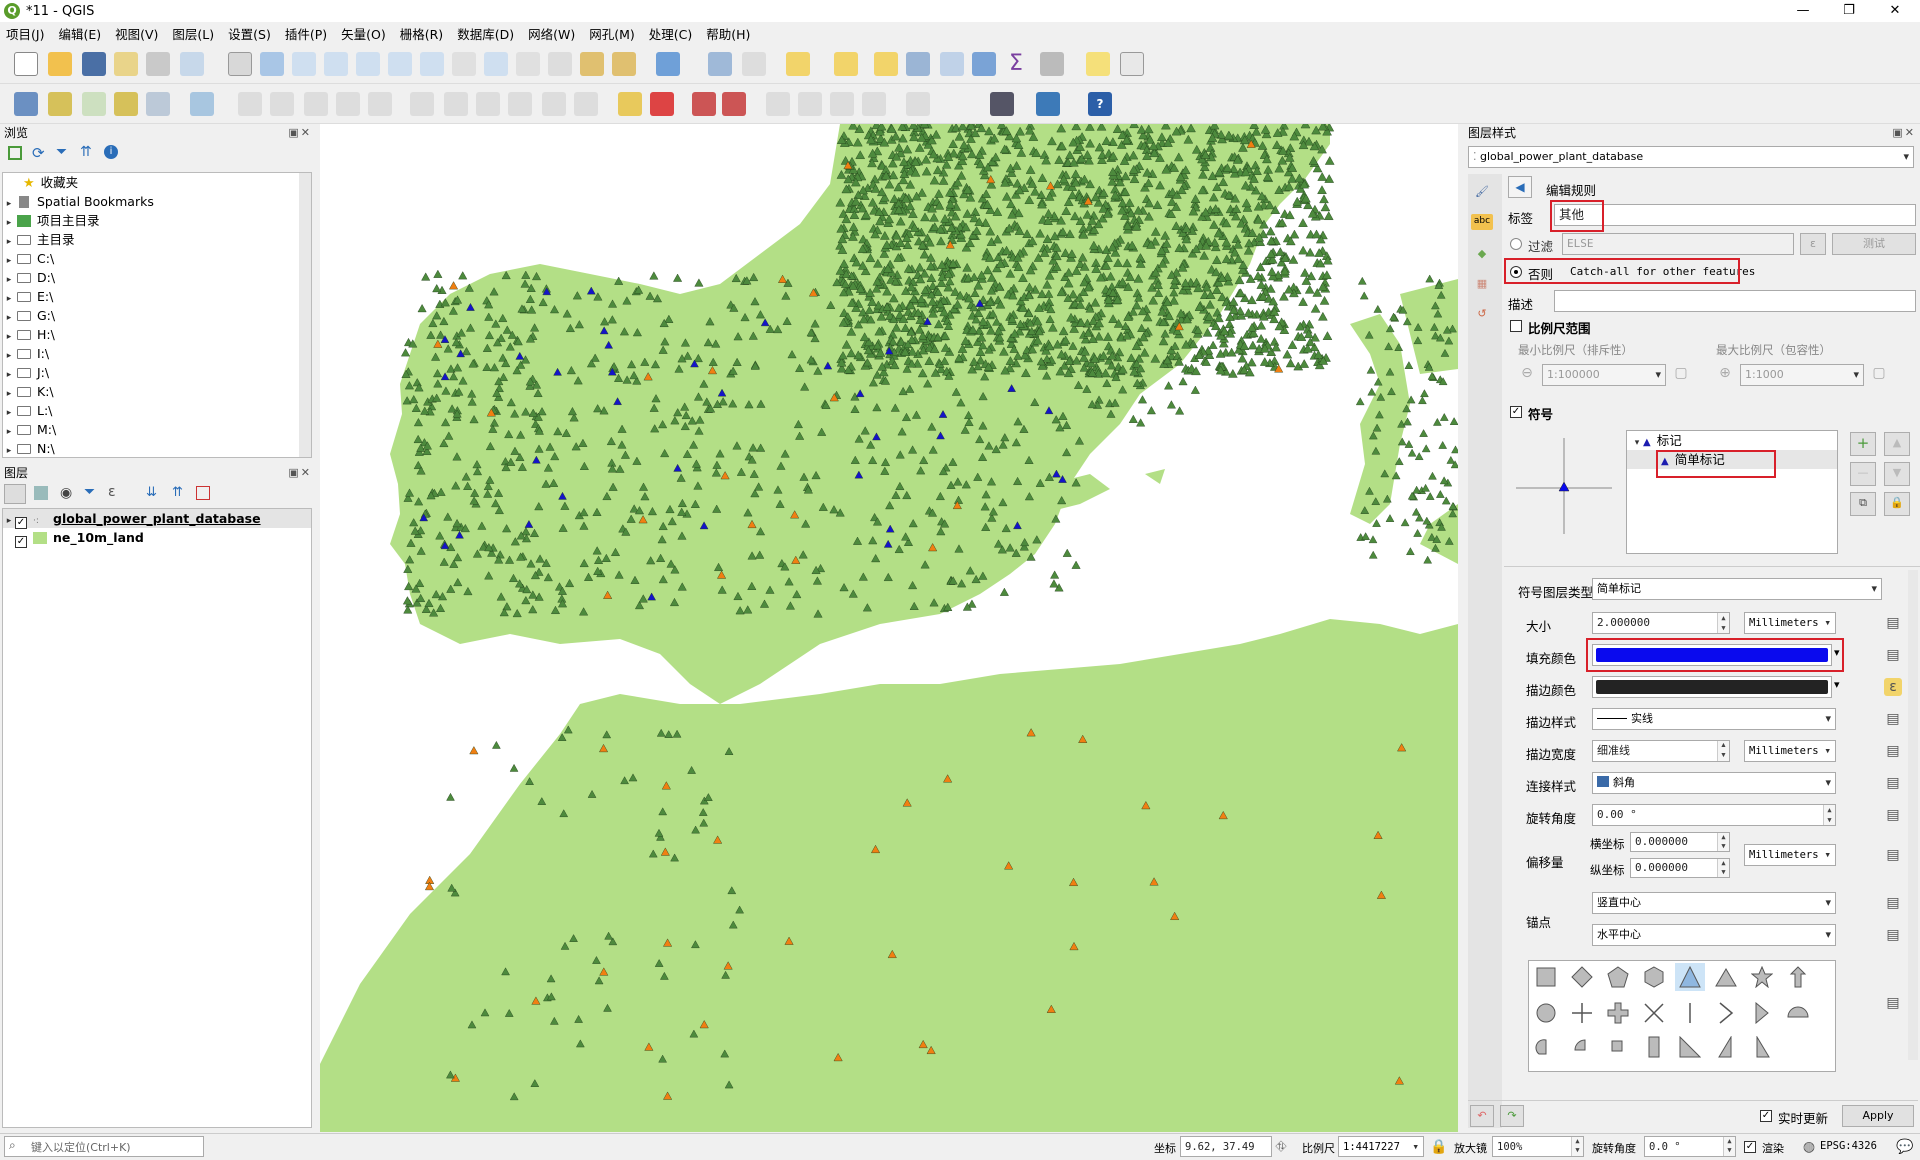 This screenshot has height=1160, width=1920. Describe the element at coordinates (157, 429) in the screenshot. I see `browser-item-drive-m: ▸ M:\` at that location.